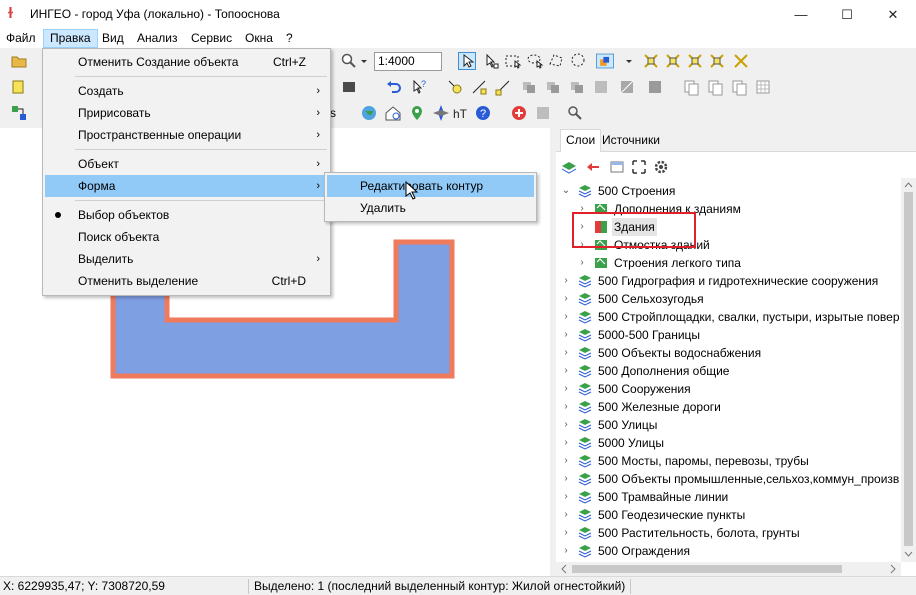  Describe the element at coordinates (717, 61) in the screenshot. I see `snap-cross-icon` at that location.